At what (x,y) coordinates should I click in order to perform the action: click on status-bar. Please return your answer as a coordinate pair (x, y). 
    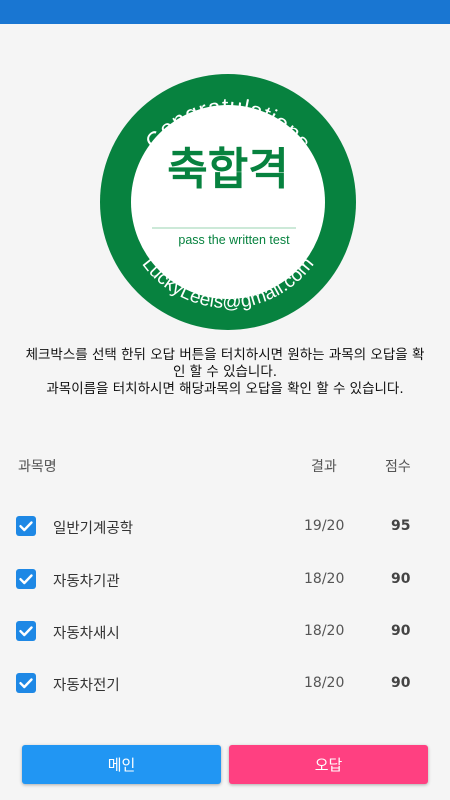
    Looking at the image, I should click on (225, 12).